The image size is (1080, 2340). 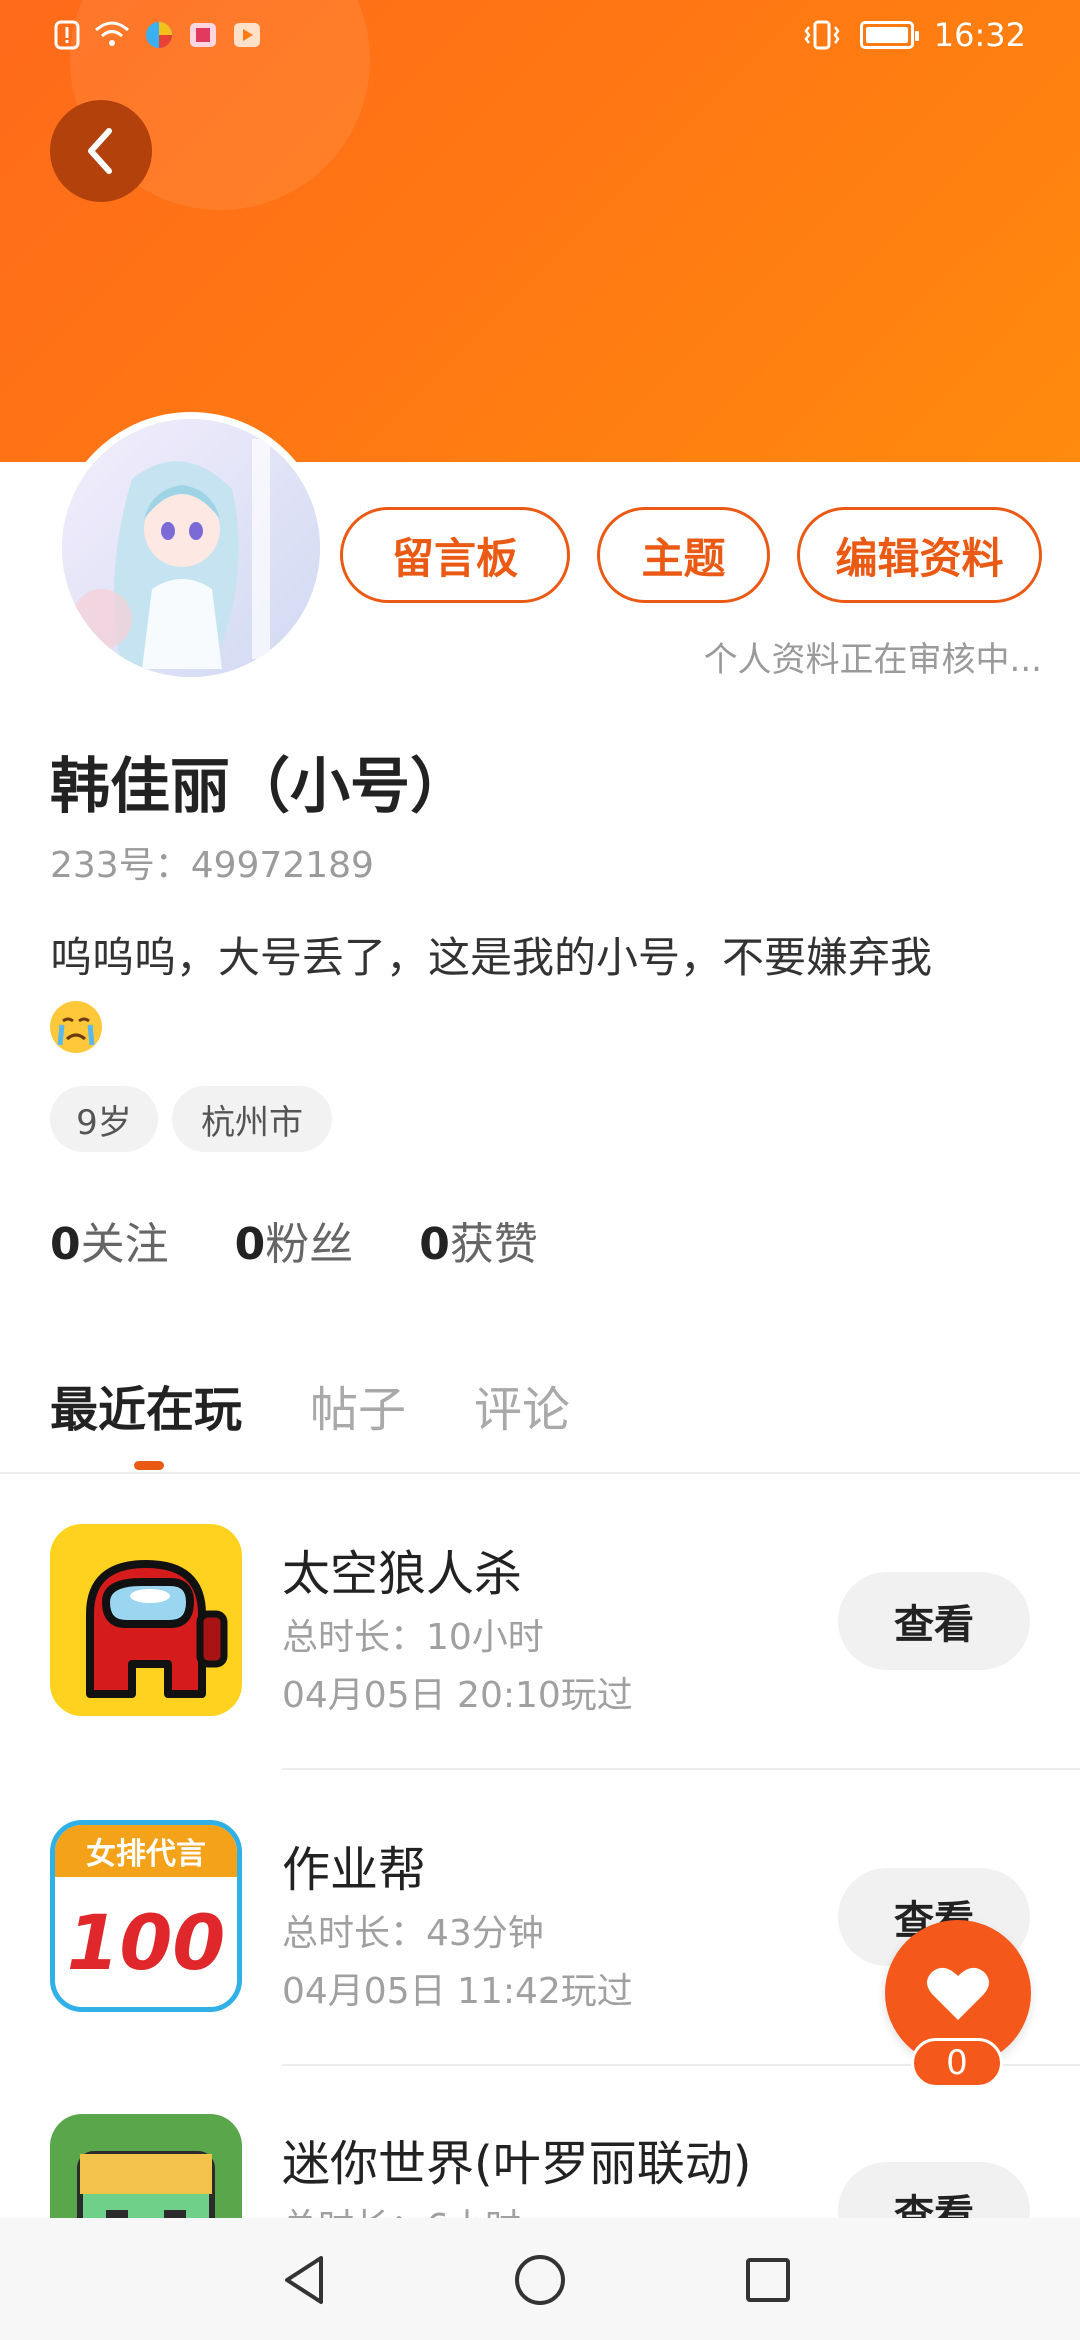 I want to click on book-app-icon, so click(x=203, y=35).